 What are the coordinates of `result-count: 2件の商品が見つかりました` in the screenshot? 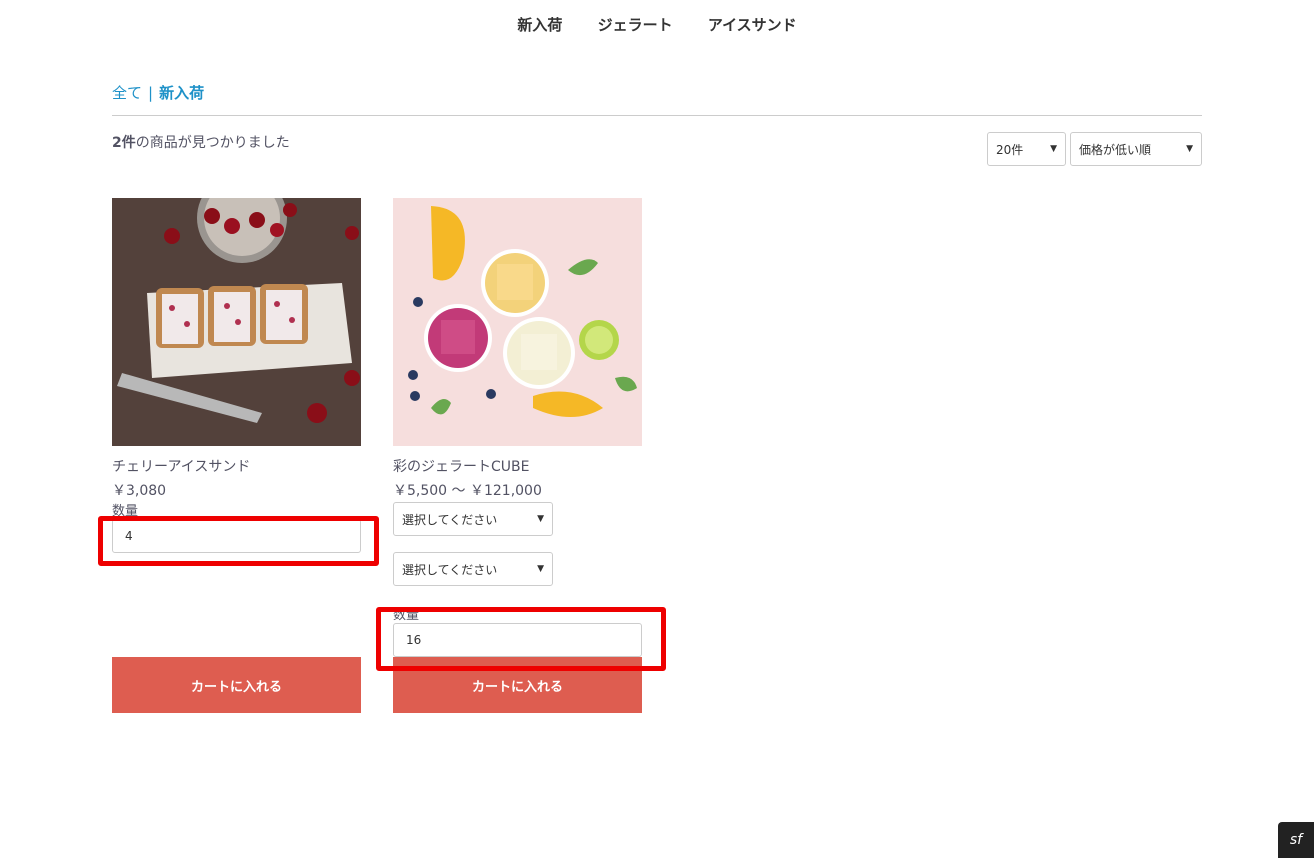 It's located at (201, 142).